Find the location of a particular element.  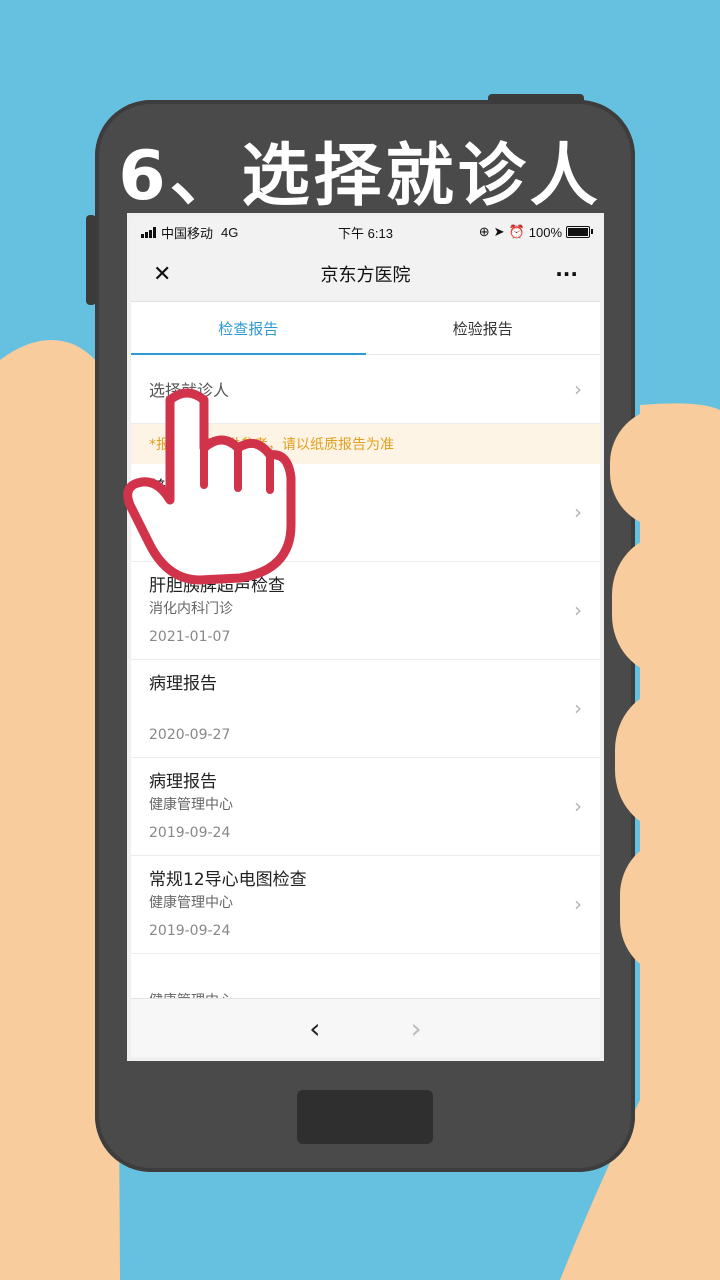

close-icon: ✕ is located at coordinates (162, 274).